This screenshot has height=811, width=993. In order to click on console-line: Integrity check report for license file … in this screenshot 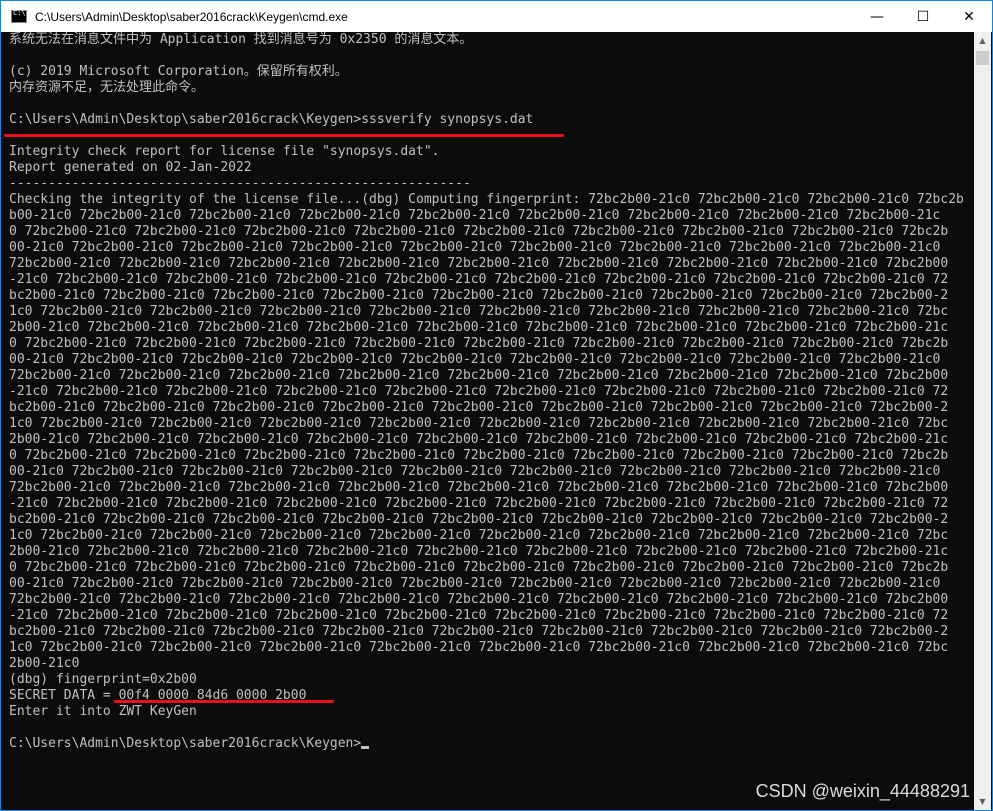, I will do `click(224, 151)`.